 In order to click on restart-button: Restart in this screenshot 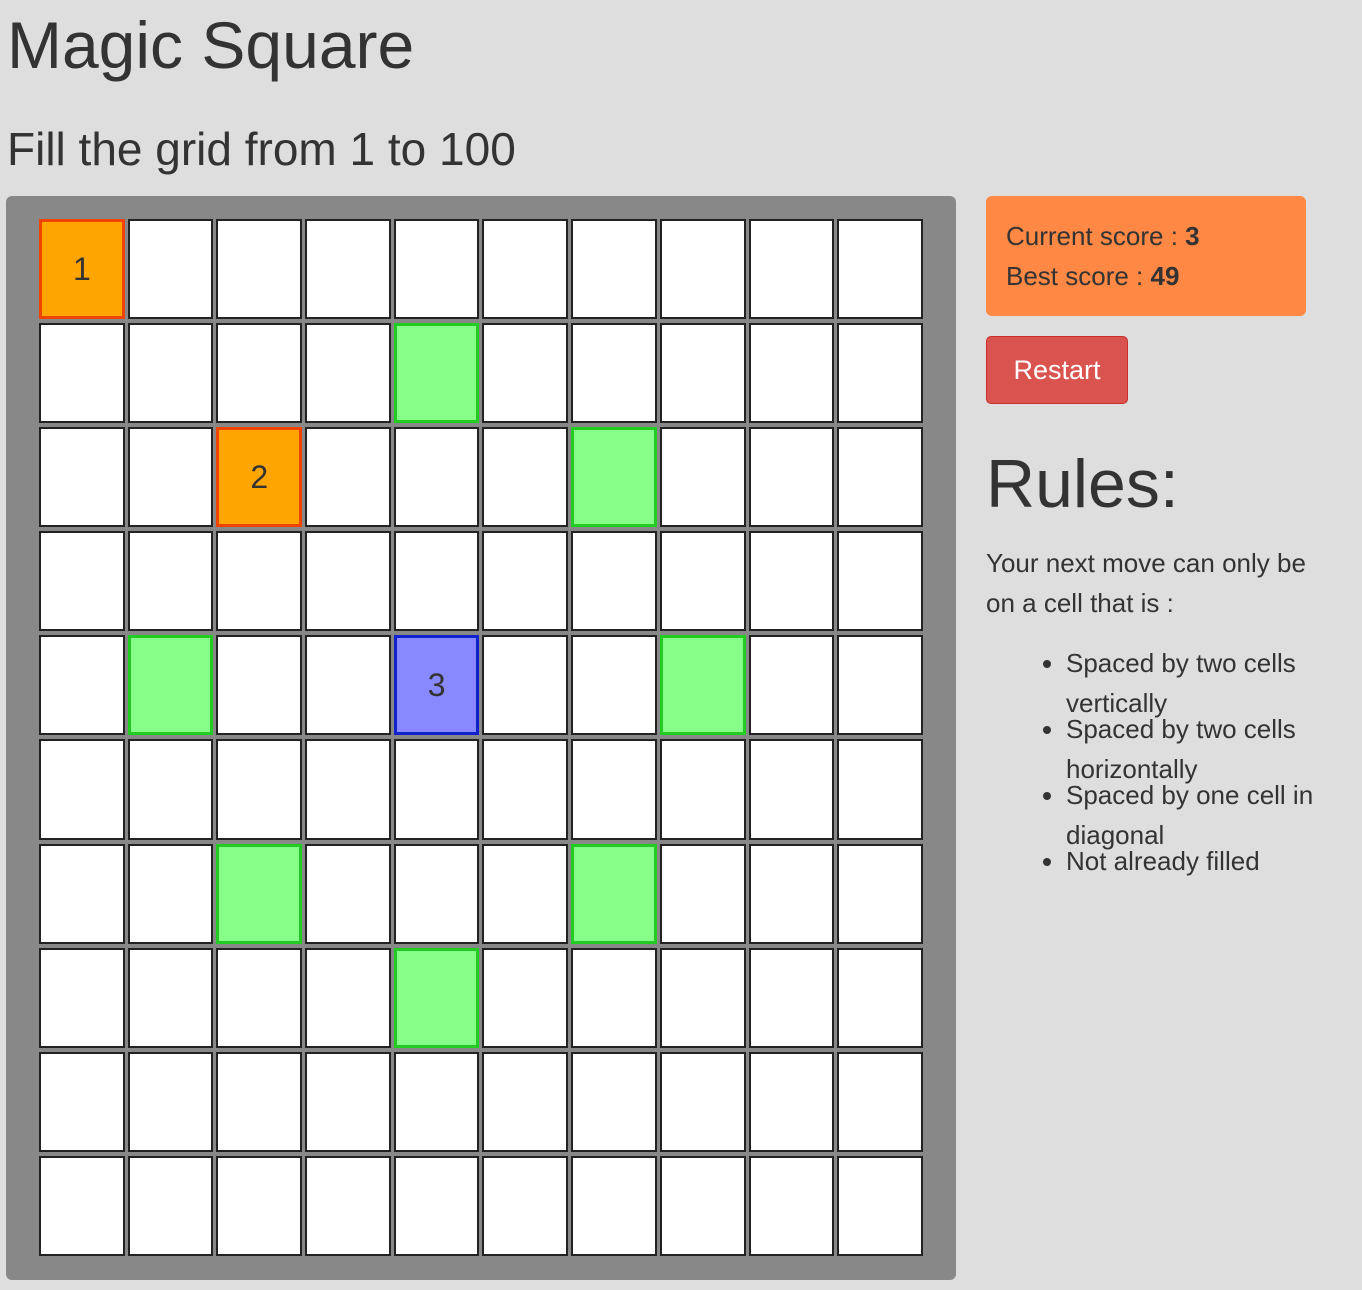, I will do `click(1057, 370)`.